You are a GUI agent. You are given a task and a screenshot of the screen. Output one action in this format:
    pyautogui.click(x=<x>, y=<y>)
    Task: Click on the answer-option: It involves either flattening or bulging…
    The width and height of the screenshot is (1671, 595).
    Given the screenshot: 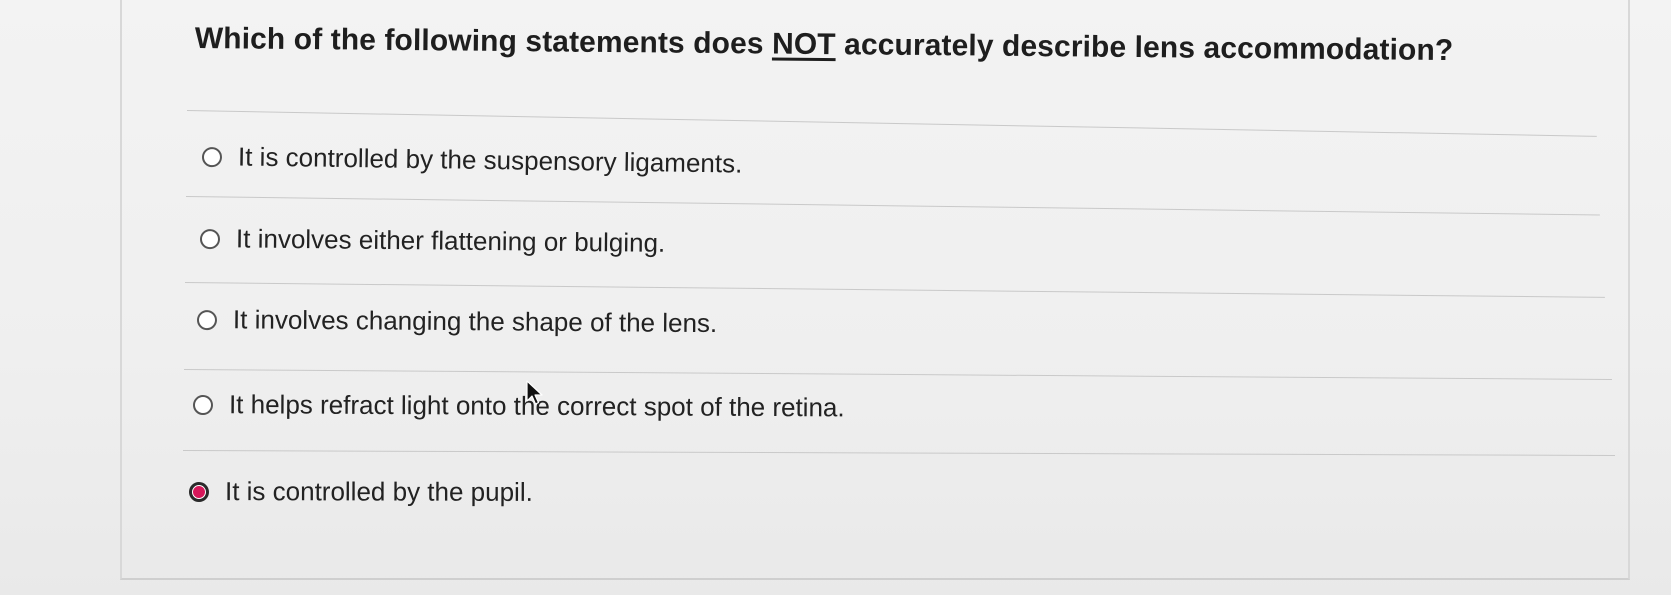 What is the action you would take?
    pyautogui.click(x=432, y=241)
    